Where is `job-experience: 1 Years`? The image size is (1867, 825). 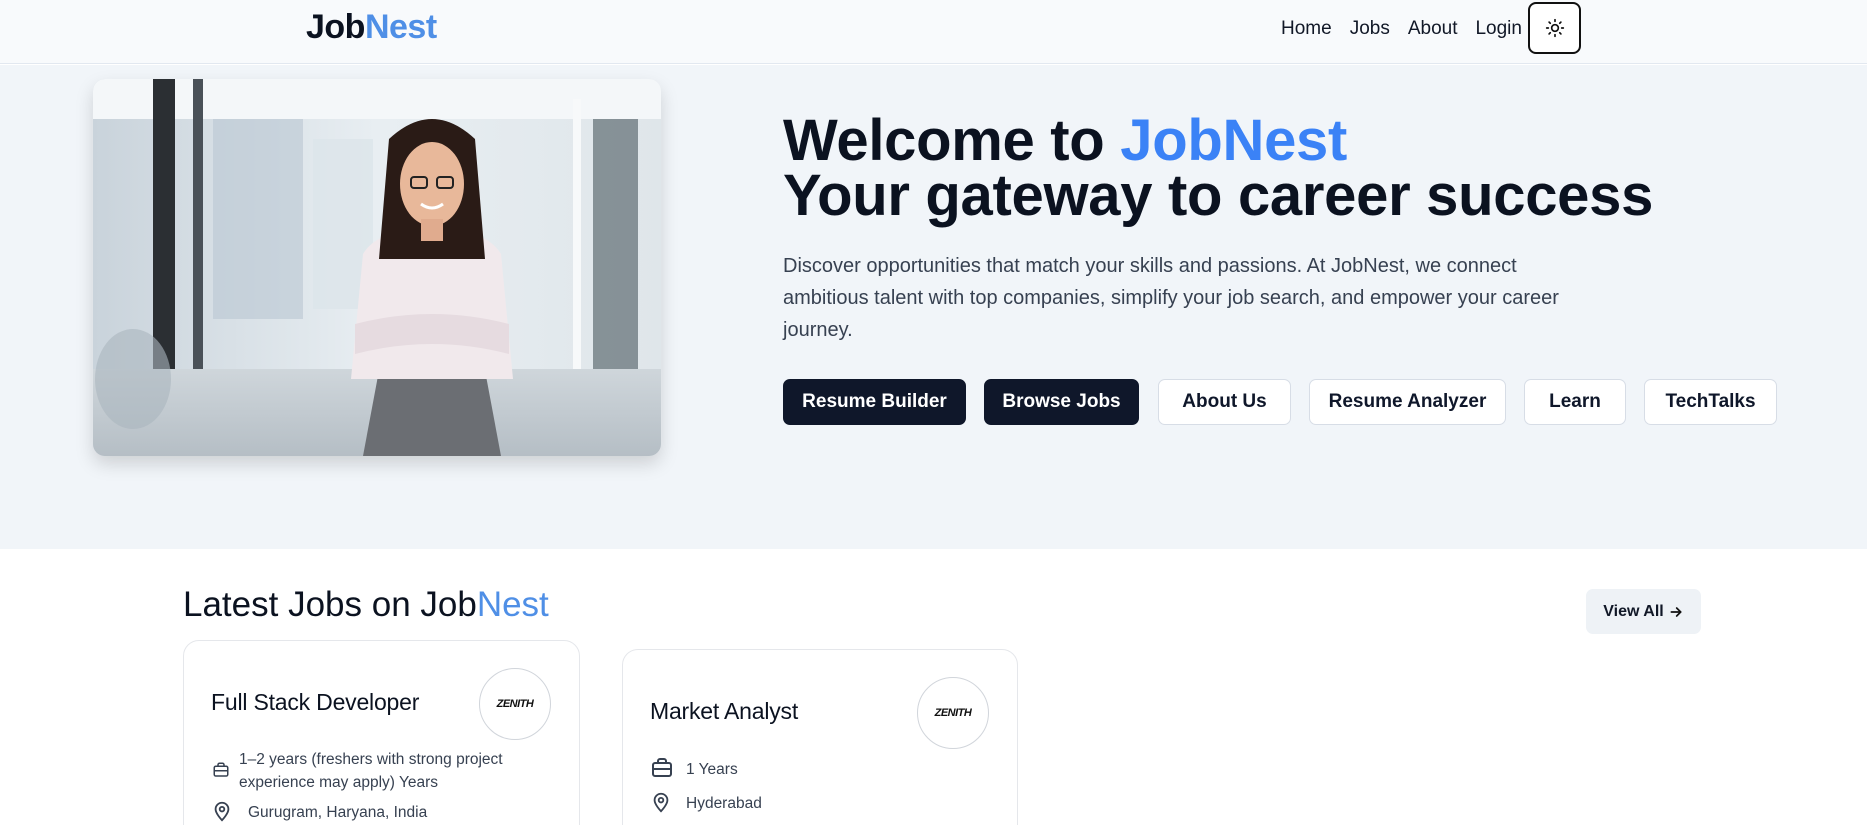 job-experience: 1 Years is located at coordinates (712, 769).